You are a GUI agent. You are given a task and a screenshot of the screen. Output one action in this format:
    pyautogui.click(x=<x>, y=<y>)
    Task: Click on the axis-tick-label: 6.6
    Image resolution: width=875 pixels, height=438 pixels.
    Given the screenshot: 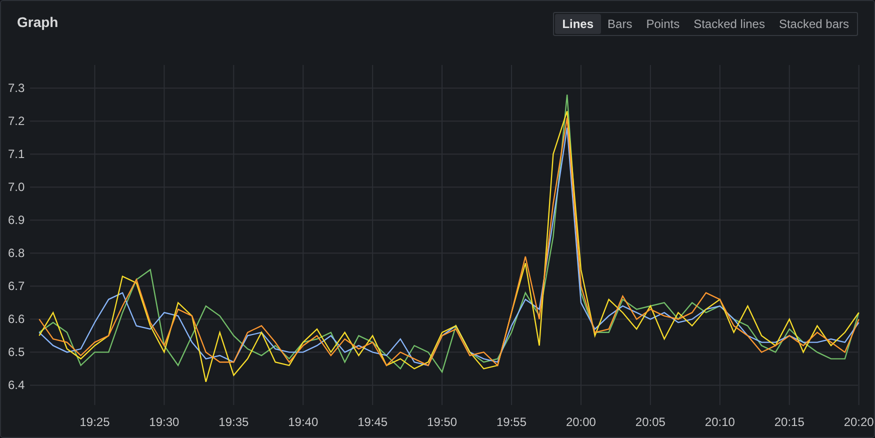 What is the action you would take?
    pyautogui.click(x=16, y=319)
    